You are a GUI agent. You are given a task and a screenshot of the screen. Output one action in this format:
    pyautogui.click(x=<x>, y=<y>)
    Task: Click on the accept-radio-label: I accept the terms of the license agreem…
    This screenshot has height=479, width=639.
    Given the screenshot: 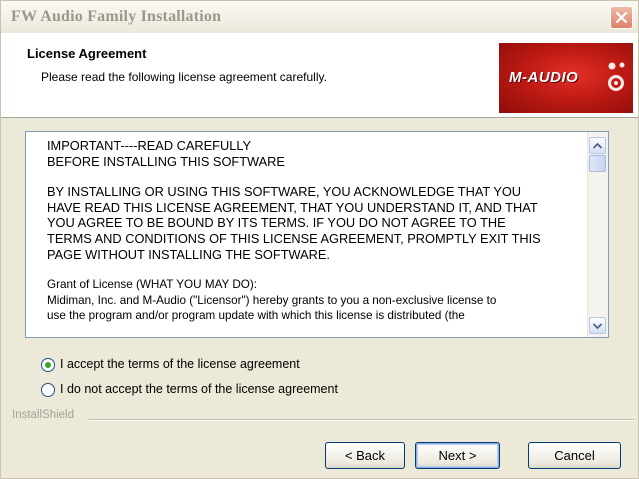 What is the action you would take?
    pyautogui.click(x=180, y=364)
    